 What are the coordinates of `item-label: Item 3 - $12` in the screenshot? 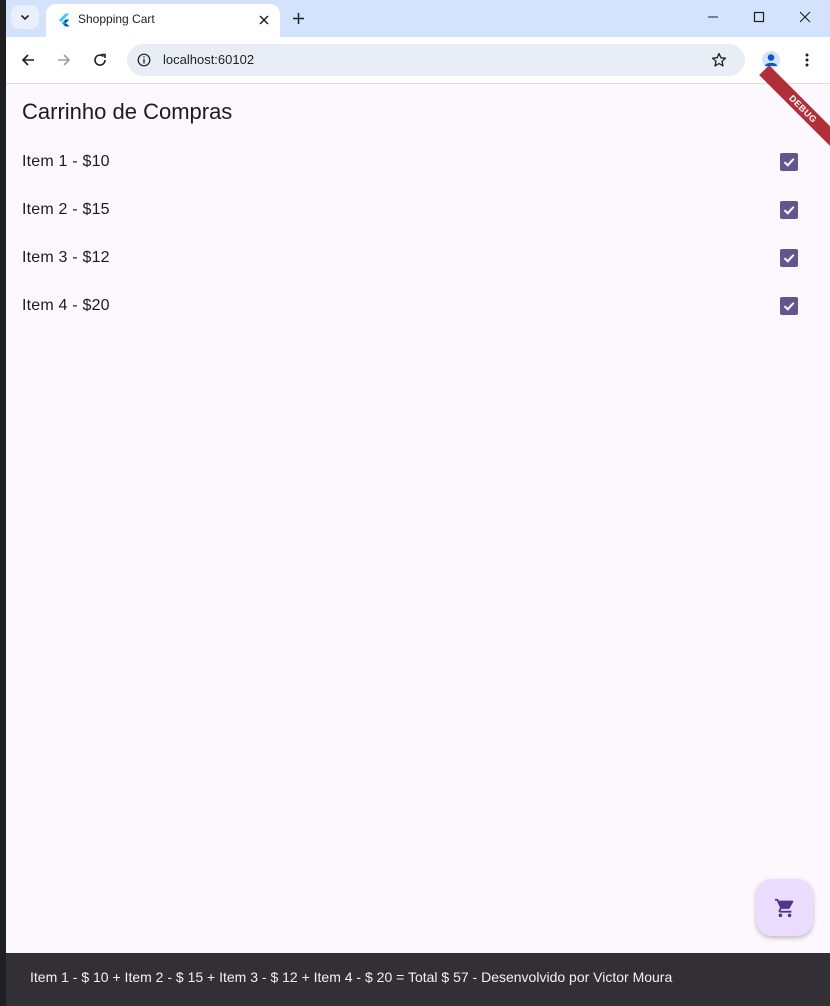 It's located at (66, 257).